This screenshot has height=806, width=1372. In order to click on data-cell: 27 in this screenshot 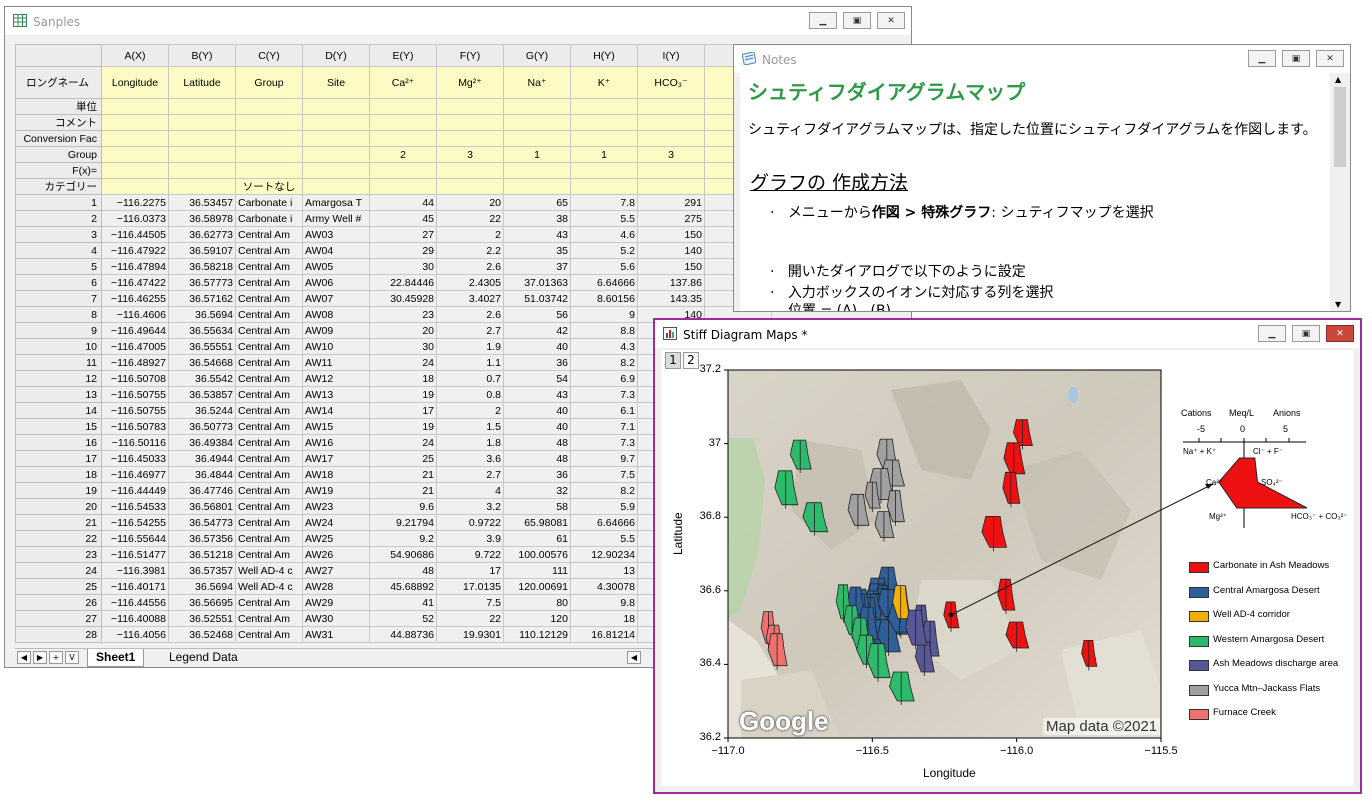, I will do `click(403, 234)`.